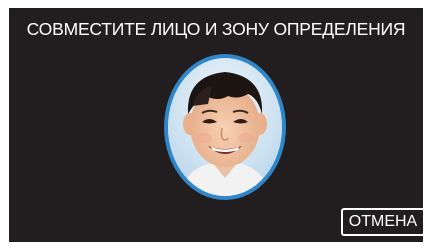 The image size is (432, 251). I want to click on instruction-text: СОВМЕСТИТЕ ЛИЦО И ЗОНУ ОПРЕДЕЛЕНИЯ, so click(216, 29).